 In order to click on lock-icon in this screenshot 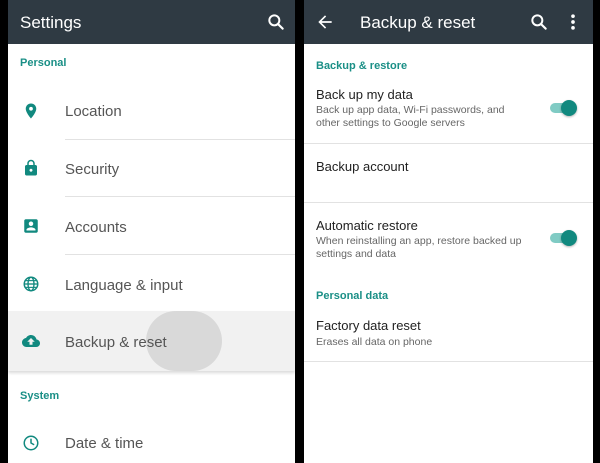, I will do `click(31, 167)`.